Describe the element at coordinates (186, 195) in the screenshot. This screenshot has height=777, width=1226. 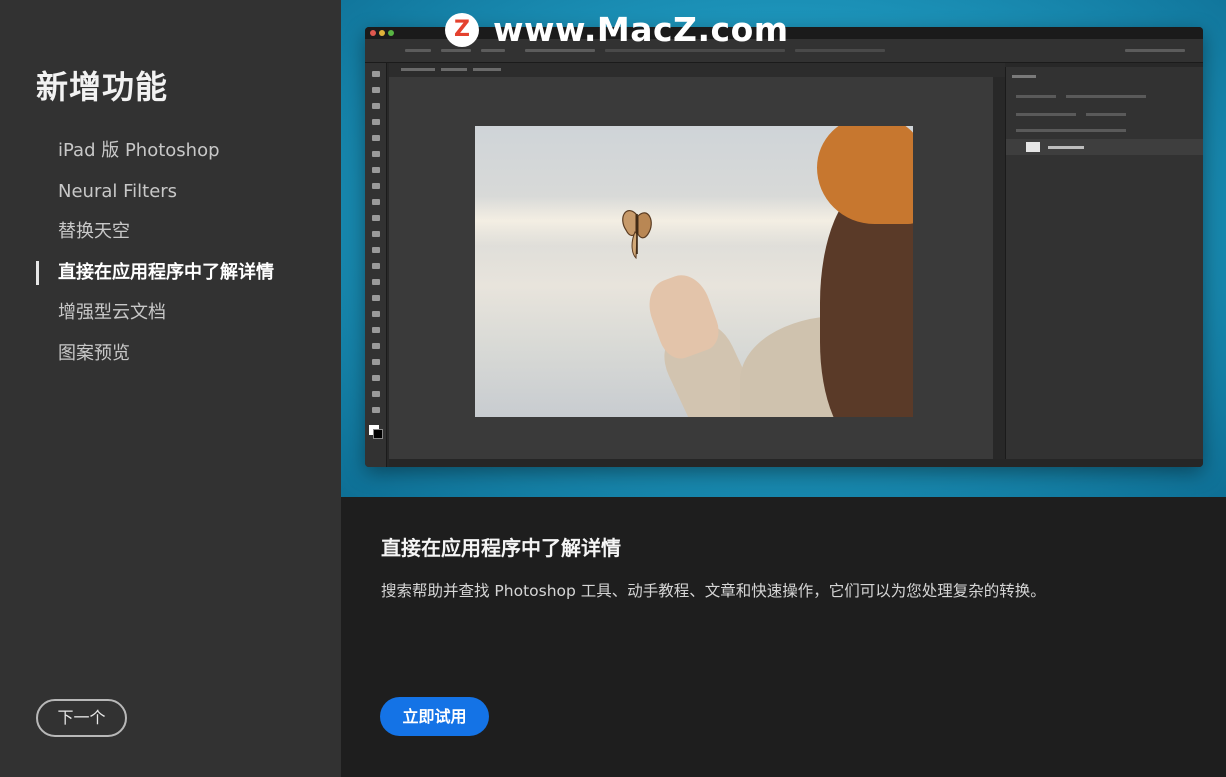
I see `nav-item-neural-filters: Neural Filters` at that location.